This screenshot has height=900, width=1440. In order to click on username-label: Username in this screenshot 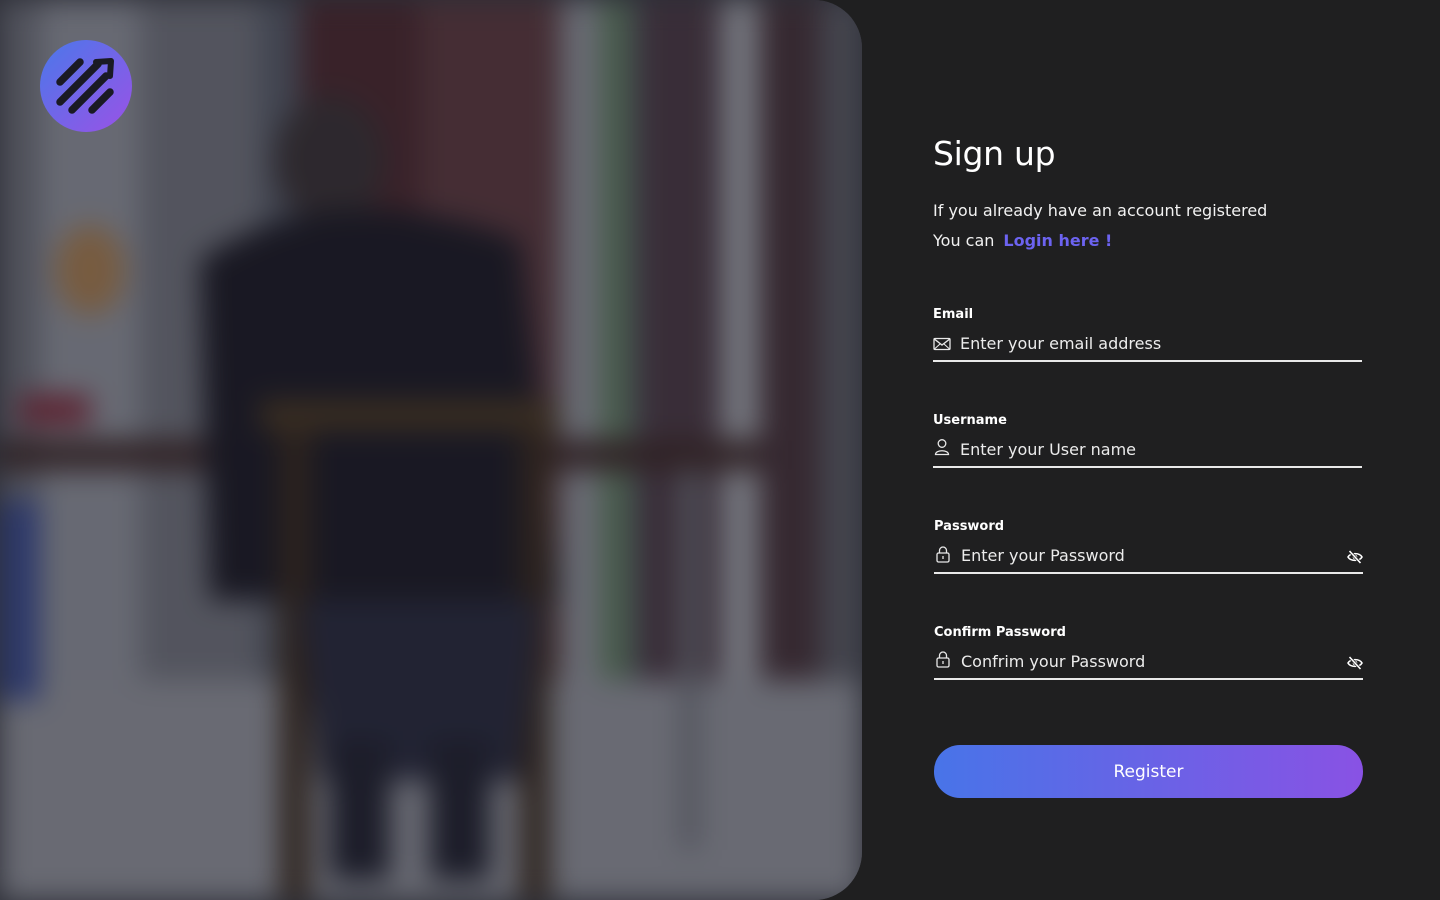, I will do `click(970, 420)`.